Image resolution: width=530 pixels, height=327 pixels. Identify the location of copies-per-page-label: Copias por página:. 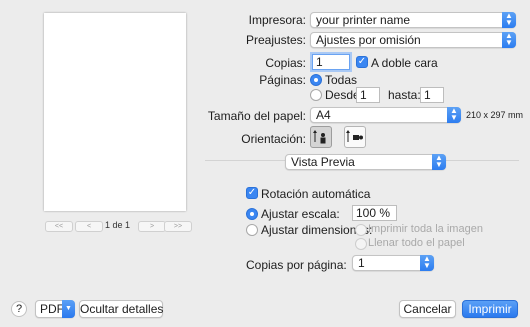
(296, 265).